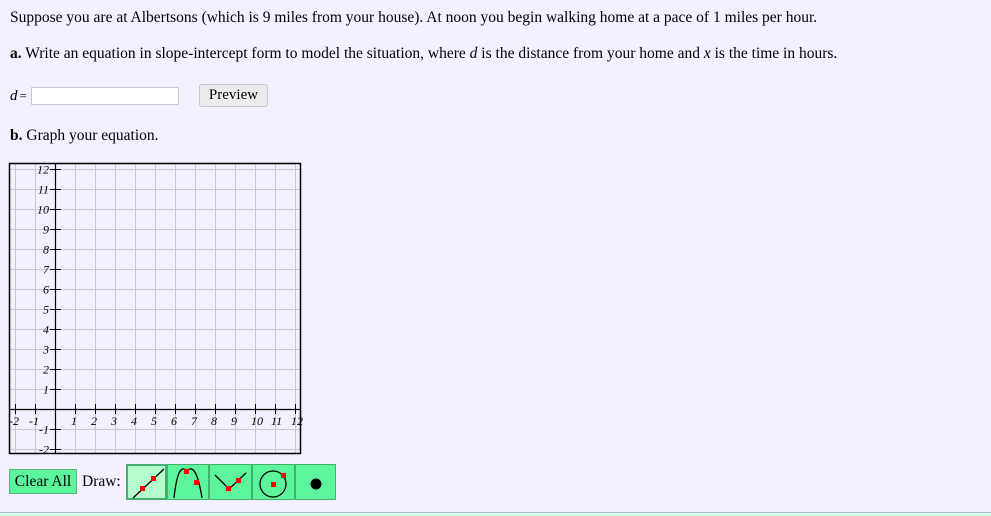  What do you see at coordinates (276, 421) in the screenshot?
I see `x-tick-label: 11` at bounding box center [276, 421].